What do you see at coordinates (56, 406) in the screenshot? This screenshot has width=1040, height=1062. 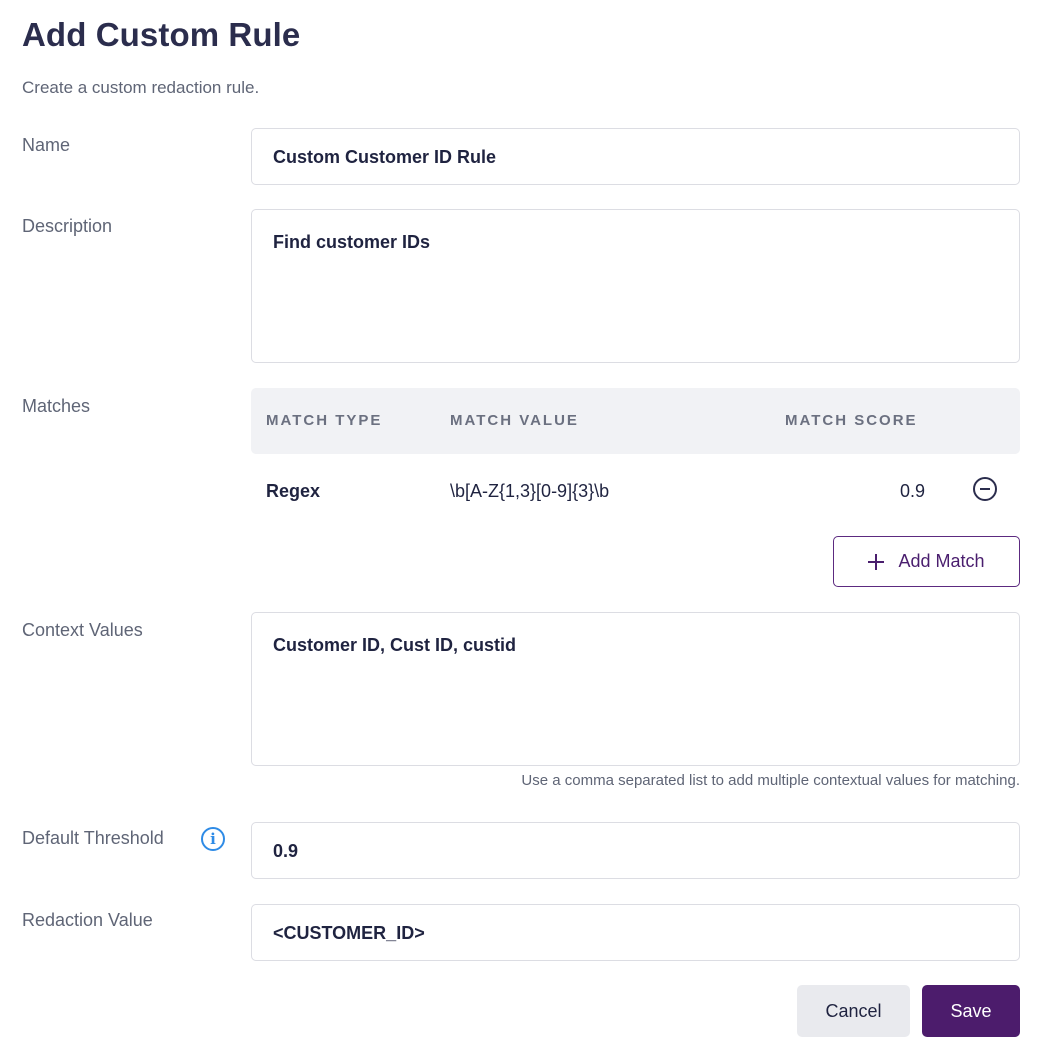 I see `matches-label: Matches` at bounding box center [56, 406].